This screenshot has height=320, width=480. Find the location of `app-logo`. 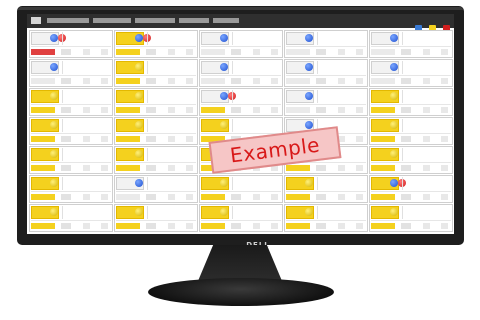

app-logo is located at coordinates (36, 20).